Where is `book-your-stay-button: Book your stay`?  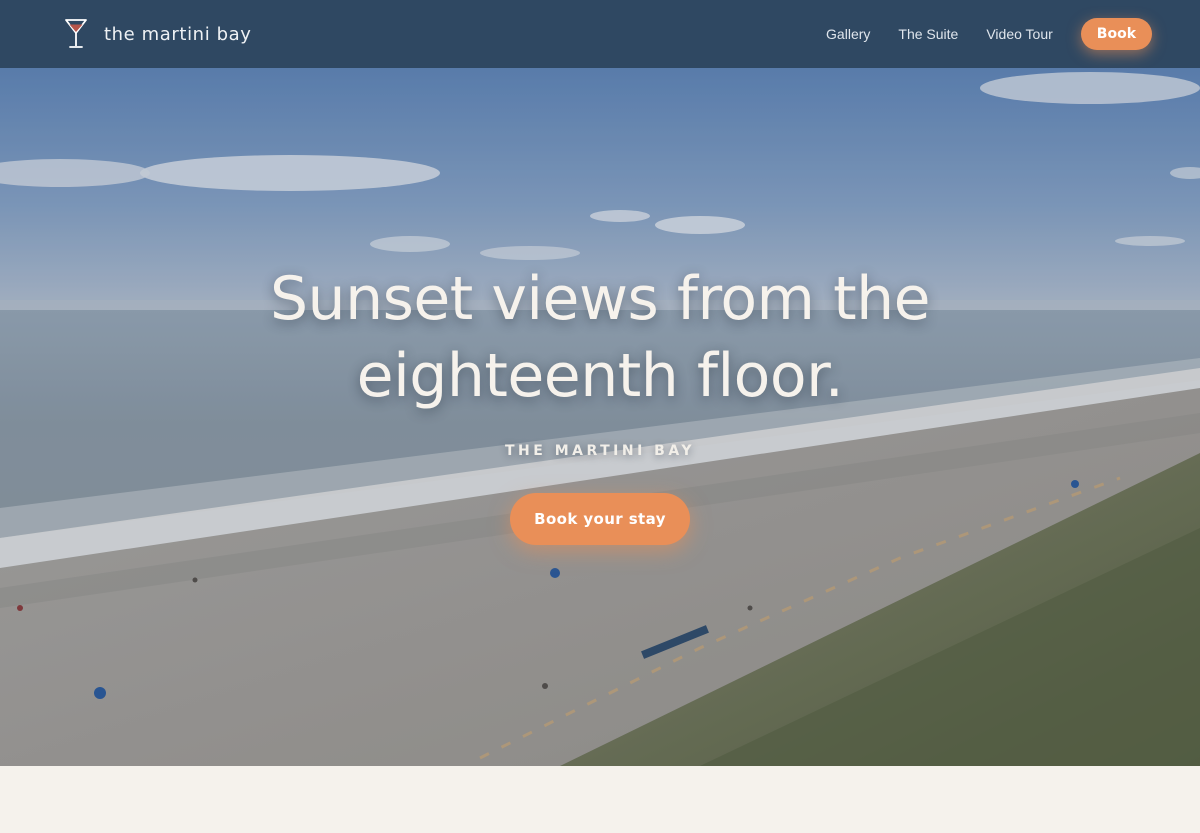 book-your-stay-button: Book your stay is located at coordinates (600, 519).